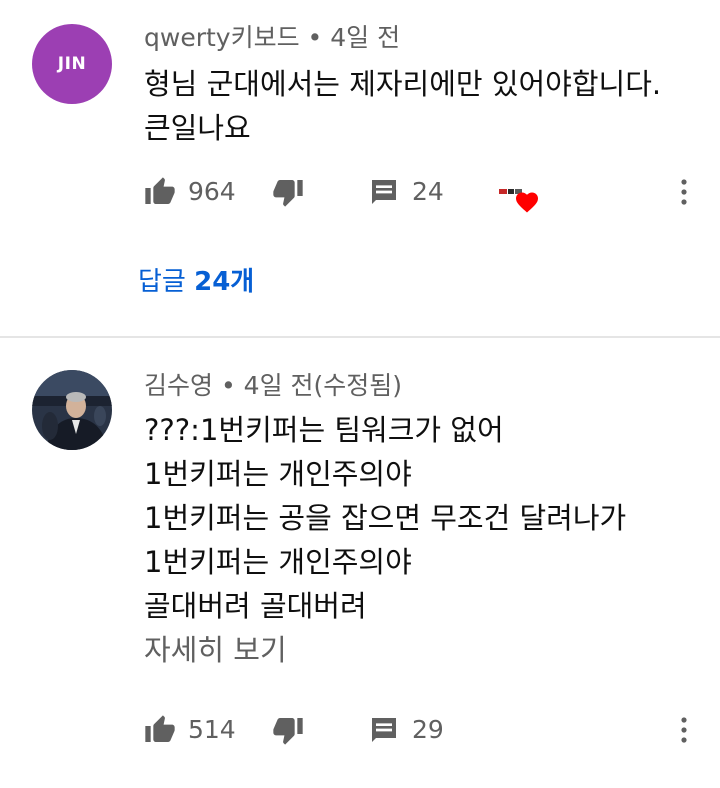 This screenshot has width=720, height=788. Describe the element at coordinates (403, 84) in the screenshot. I see `comment-line: 형님 군대에서는 제자리에만 있어야합니다.` at that location.